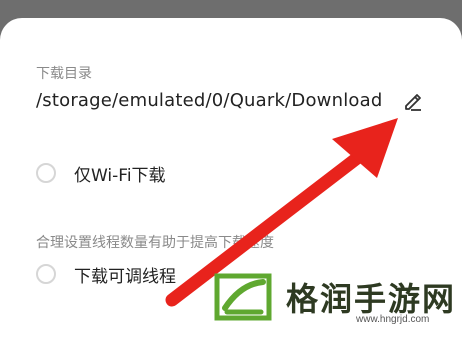  I want to click on pencil-icon, so click(412, 101).